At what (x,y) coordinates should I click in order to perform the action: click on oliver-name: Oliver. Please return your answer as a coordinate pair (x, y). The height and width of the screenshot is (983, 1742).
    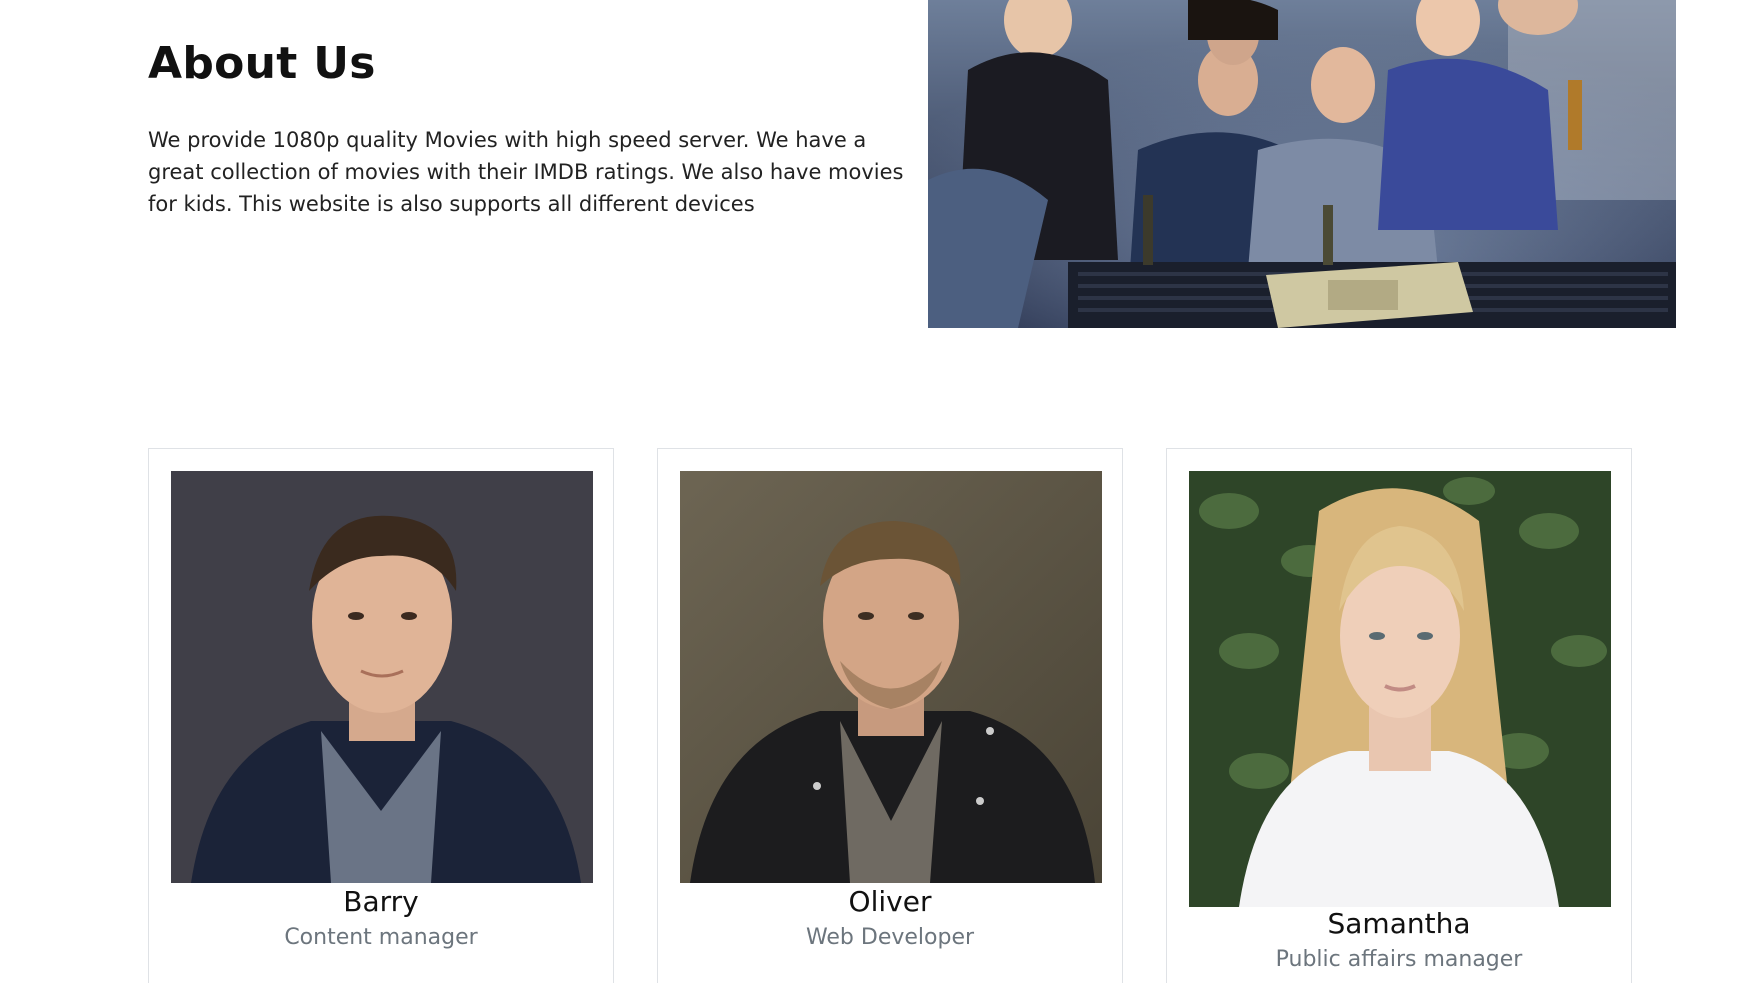
    Looking at the image, I should click on (890, 901).